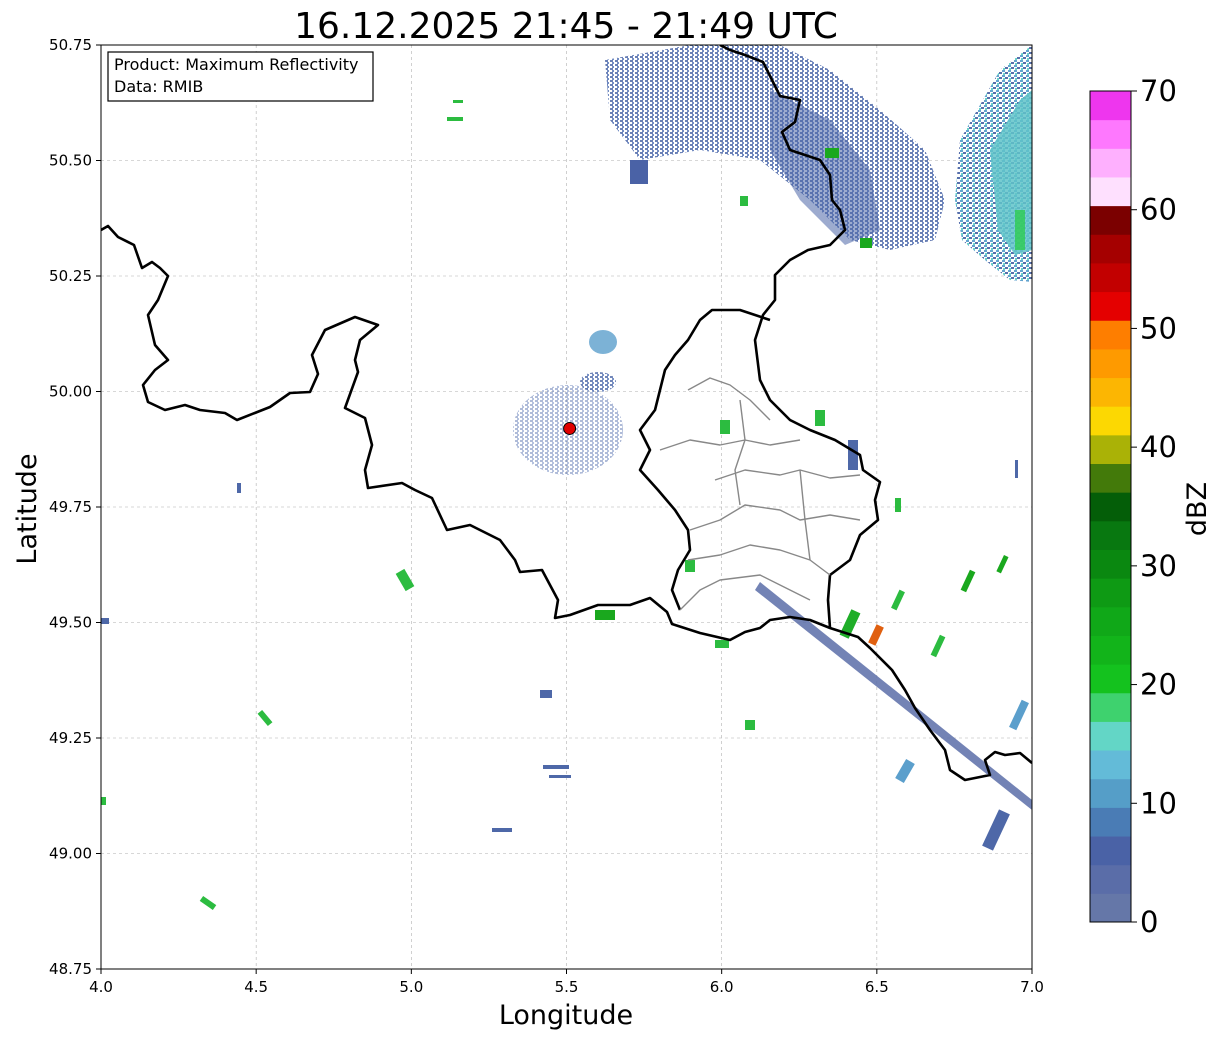  Describe the element at coordinates (158, 86) in the screenshot. I see `annotation-source: Data: RMIB` at that location.